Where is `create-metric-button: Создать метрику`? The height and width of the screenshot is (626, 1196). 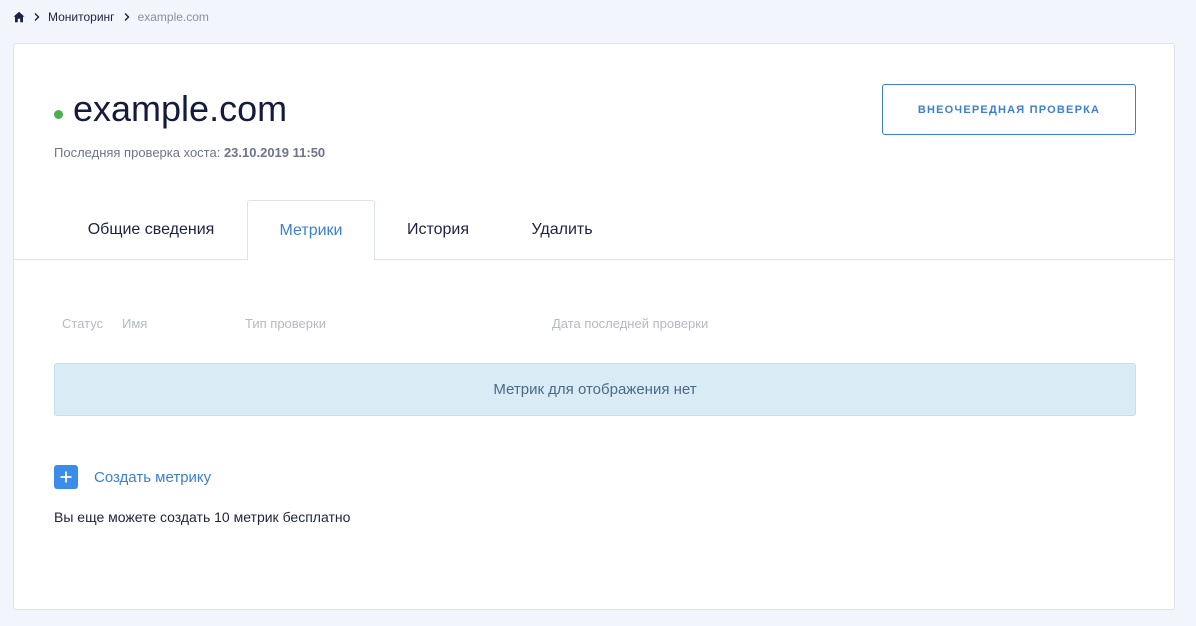 create-metric-button: Создать метрику is located at coordinates (132, 477).